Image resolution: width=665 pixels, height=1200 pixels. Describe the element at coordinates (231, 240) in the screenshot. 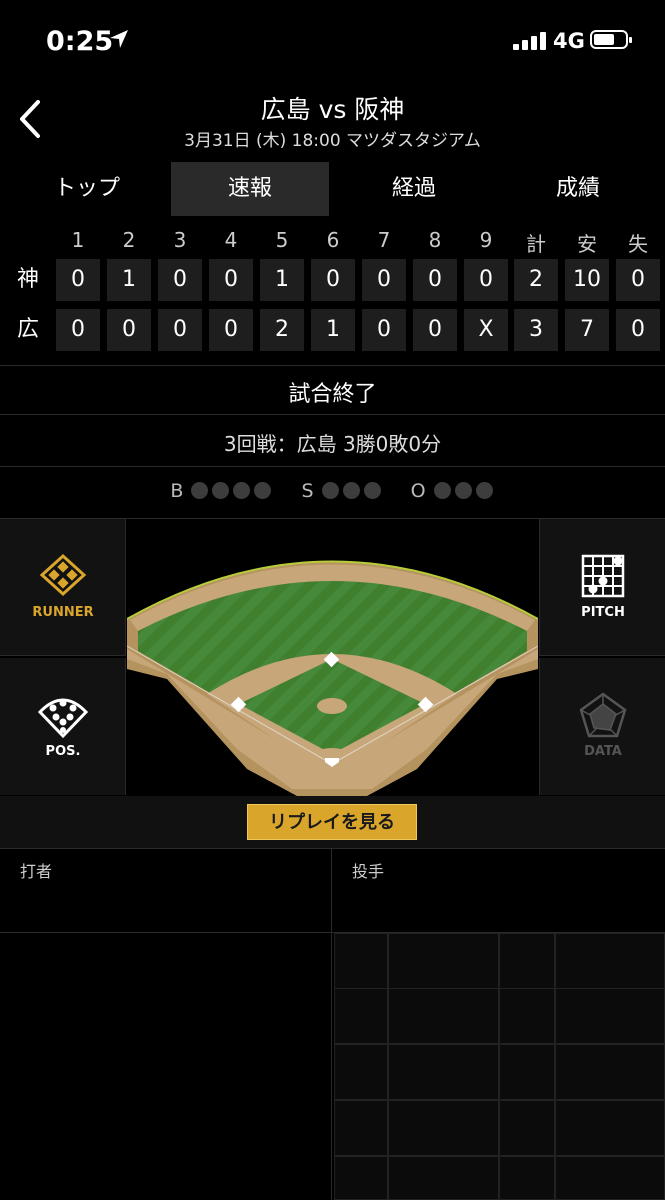

I see `scoreboard-header: 4` at that location.